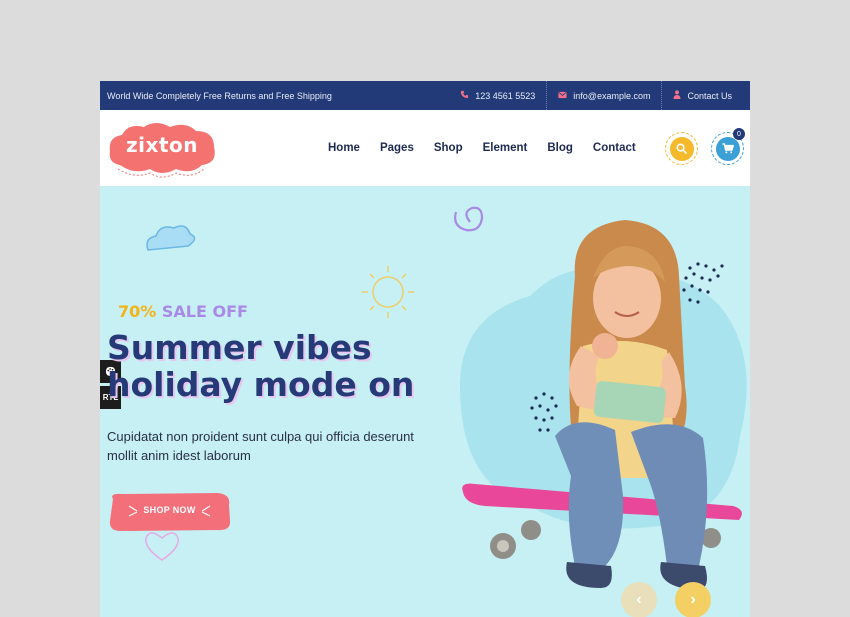 This screenshot has height=617, width=850. I want to click on heart-doodle, so click(162, 546).